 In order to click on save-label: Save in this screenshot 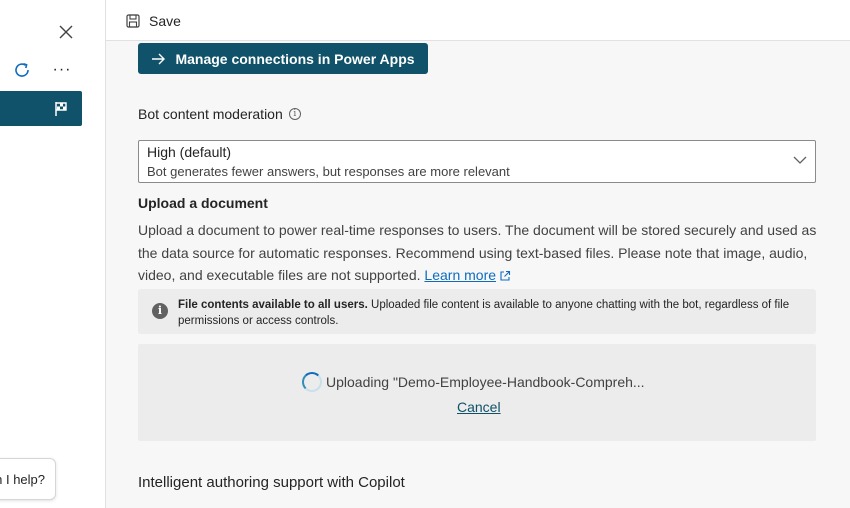, I will do `click(165, 21)`.